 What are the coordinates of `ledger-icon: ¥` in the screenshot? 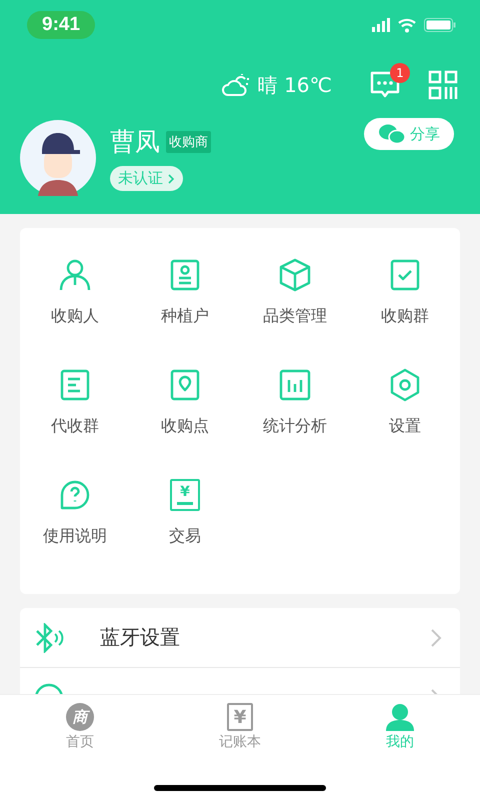 It's located at (240, 717).